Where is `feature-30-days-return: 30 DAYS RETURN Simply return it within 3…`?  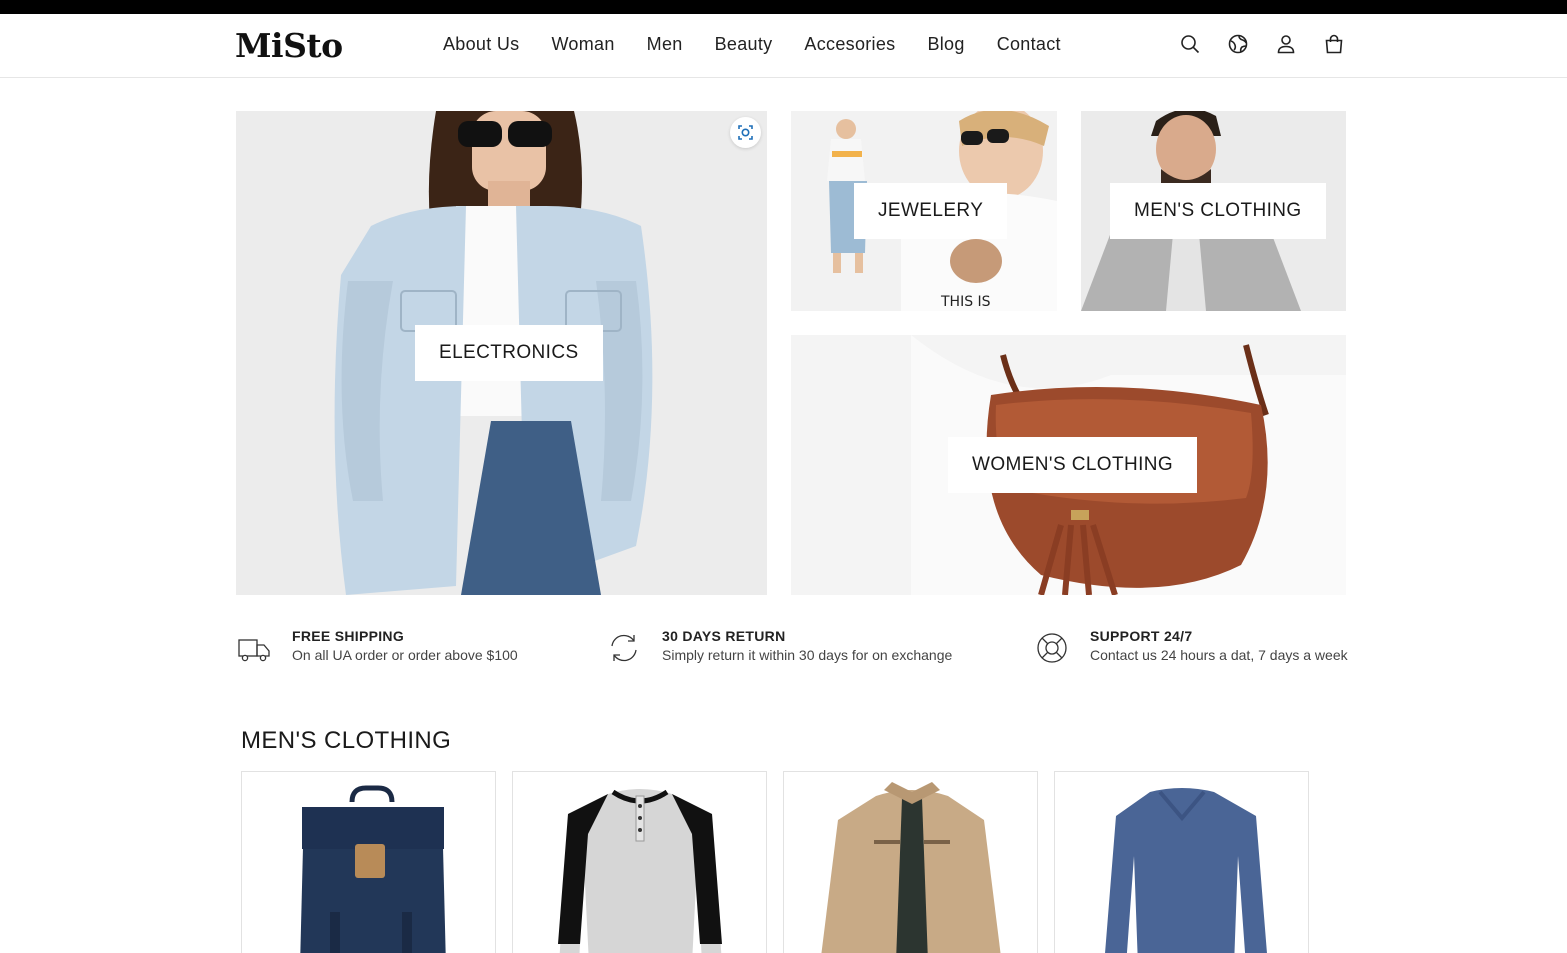 feature-30-days-return: 30 DAYS RETURN Simply return it within 3… is located at coordinates (796, 651).